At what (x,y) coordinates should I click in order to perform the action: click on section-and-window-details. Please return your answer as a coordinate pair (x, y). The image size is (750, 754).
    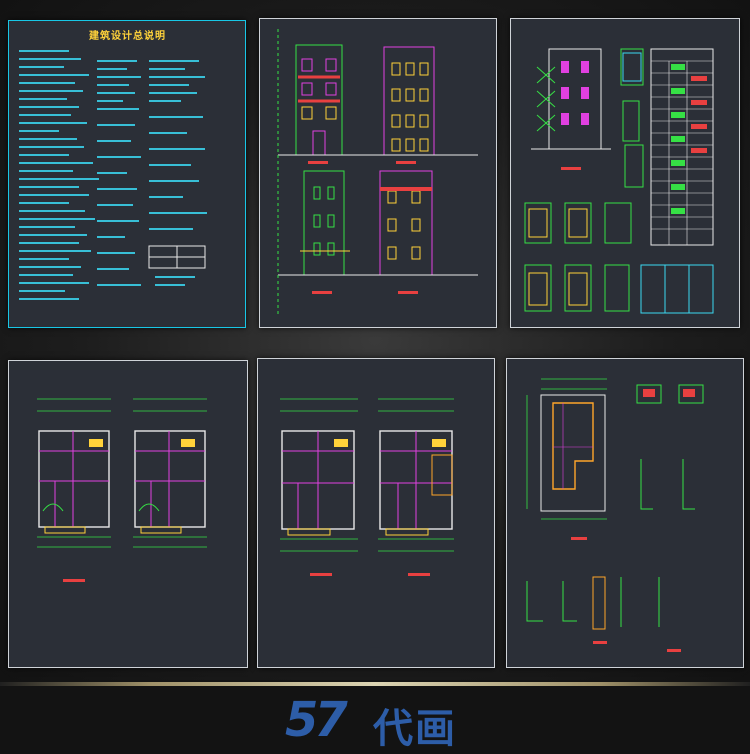
    Looking at the image, I should click on (619, 181).